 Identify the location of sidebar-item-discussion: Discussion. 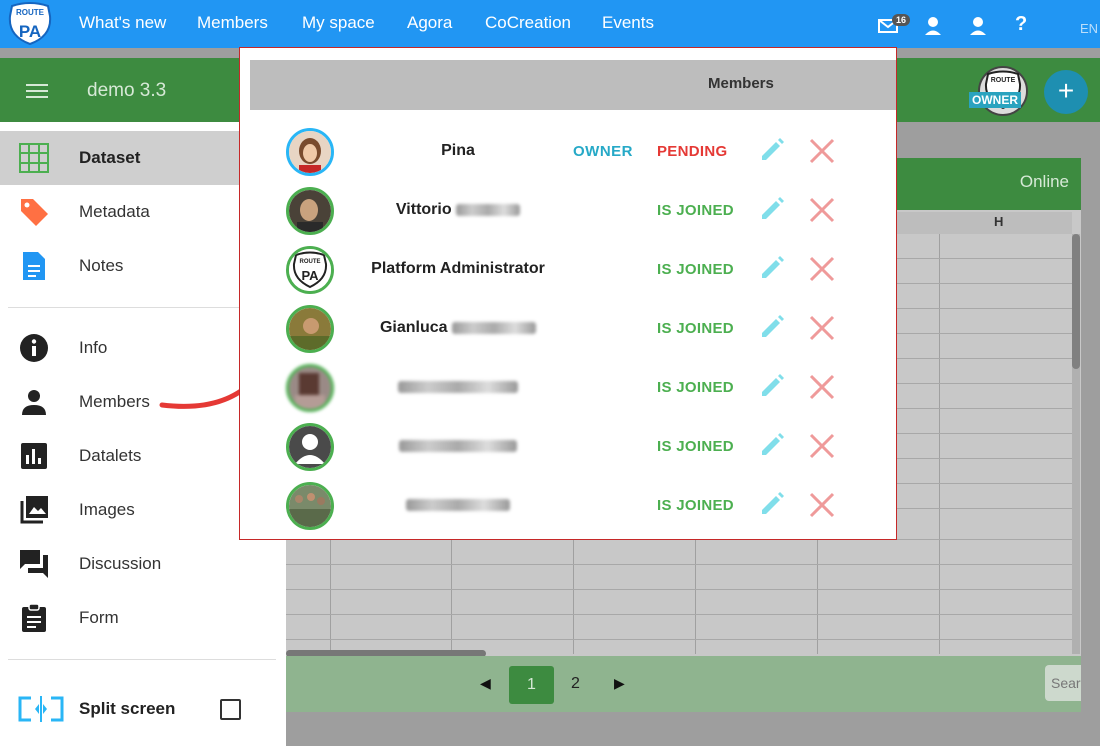
(143, 564).